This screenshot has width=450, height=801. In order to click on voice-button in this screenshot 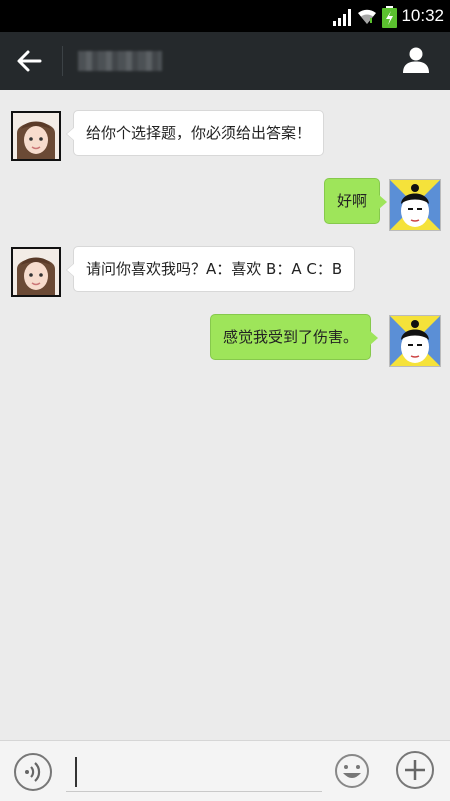, I will do `click(33, 772)`.